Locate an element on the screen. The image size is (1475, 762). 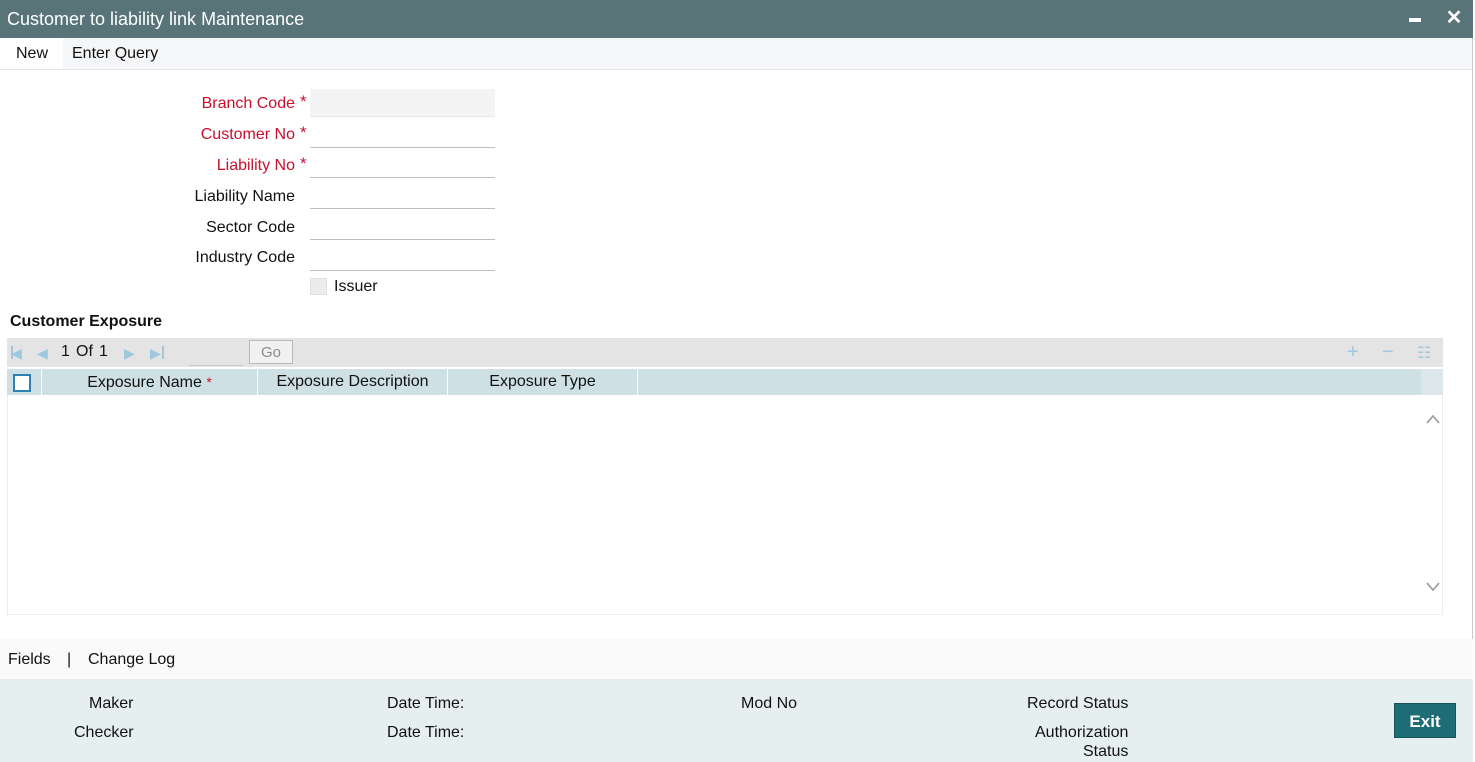
issuer-checkbox is located at coordinates (318, 286).